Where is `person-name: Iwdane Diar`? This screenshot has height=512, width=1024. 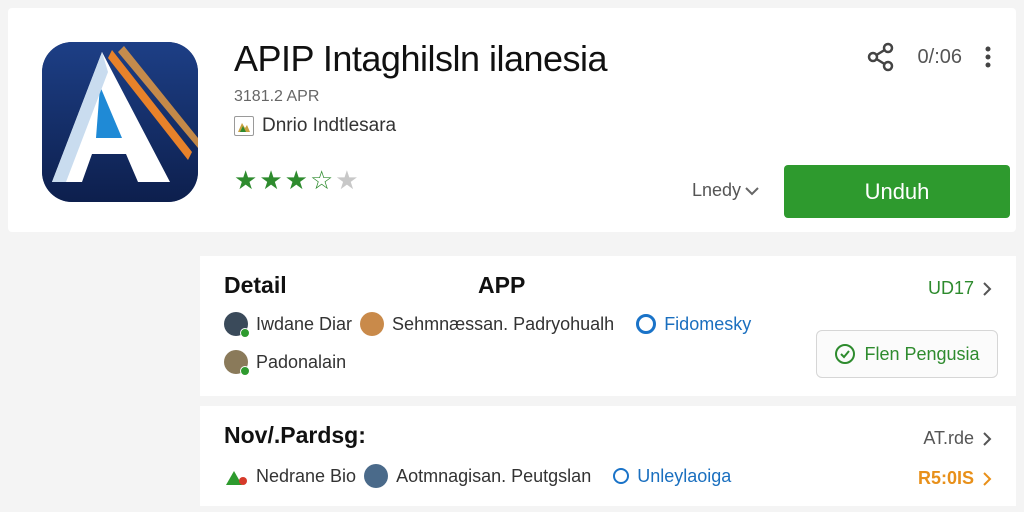
person-name: Iwdane Diar is located at coordinates (304, 323).